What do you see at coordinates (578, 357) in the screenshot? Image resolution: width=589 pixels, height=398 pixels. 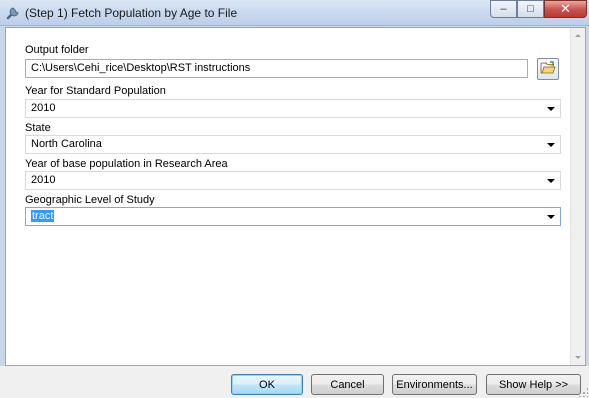 I see `scroll-down-icon` at bounding box center [578, 357].